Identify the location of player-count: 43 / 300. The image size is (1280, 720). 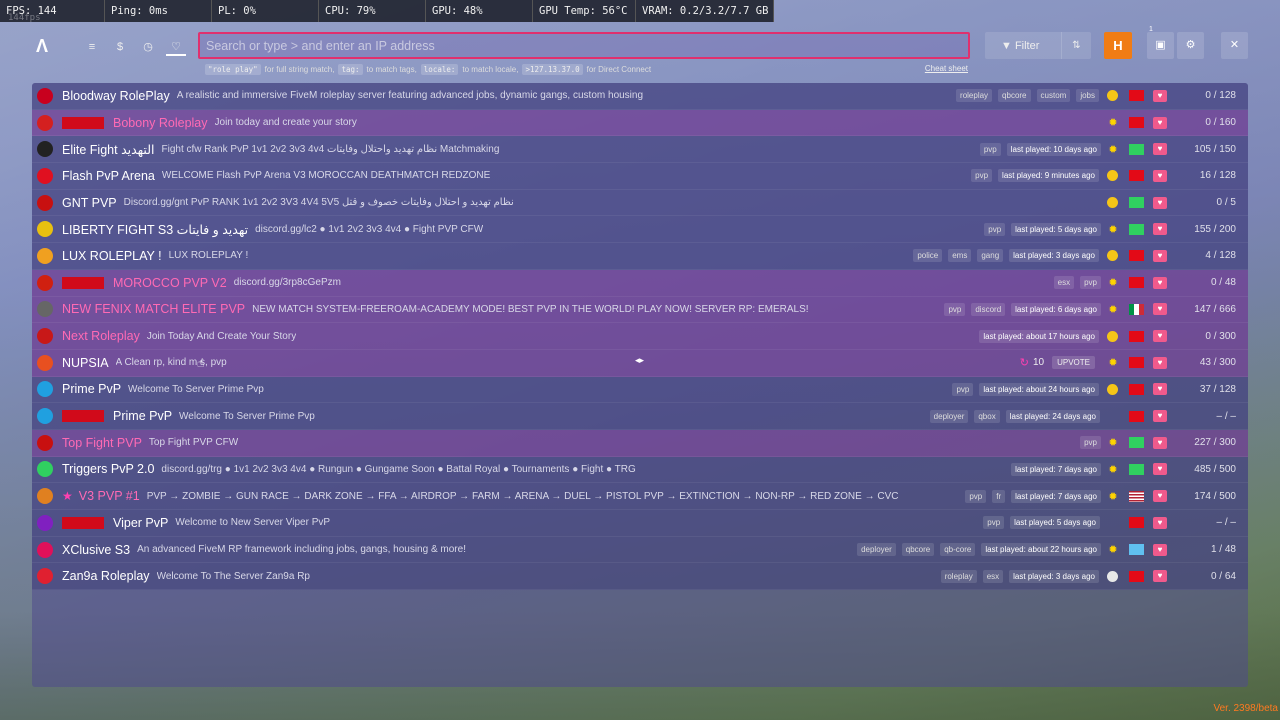
(1217, 363).